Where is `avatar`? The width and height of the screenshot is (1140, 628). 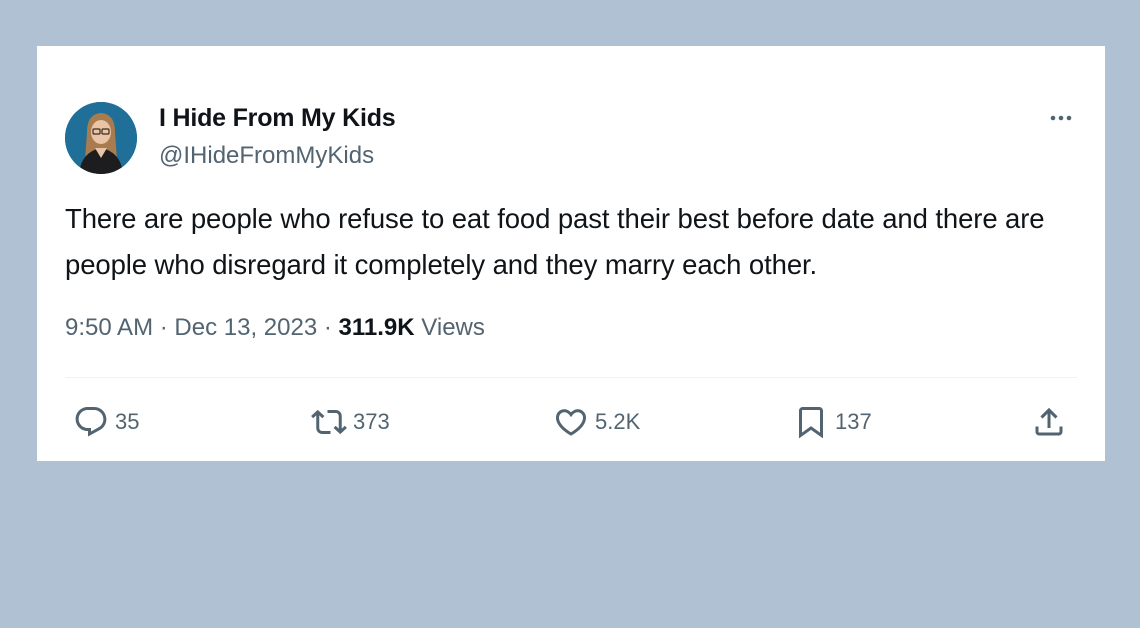
avatar is located at coordinates (101, 138).